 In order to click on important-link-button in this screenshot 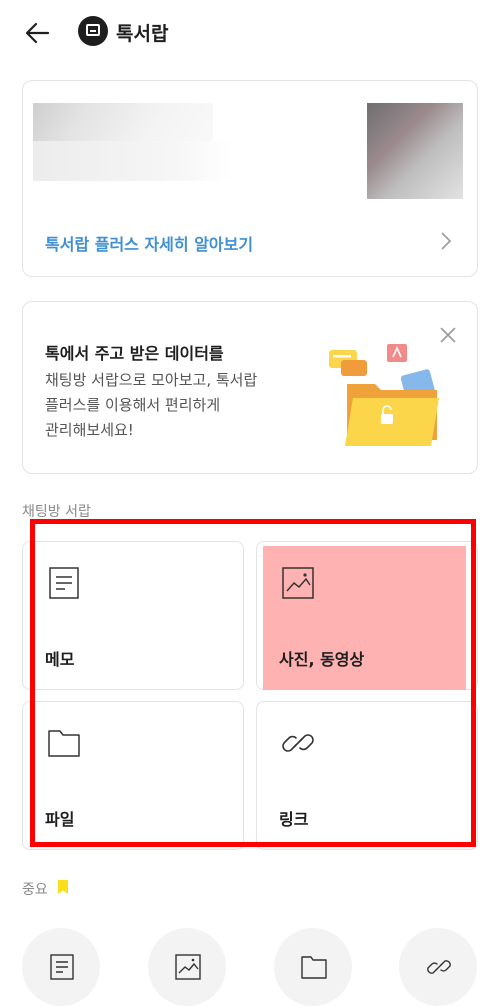, I will do `click(438, 967)`.